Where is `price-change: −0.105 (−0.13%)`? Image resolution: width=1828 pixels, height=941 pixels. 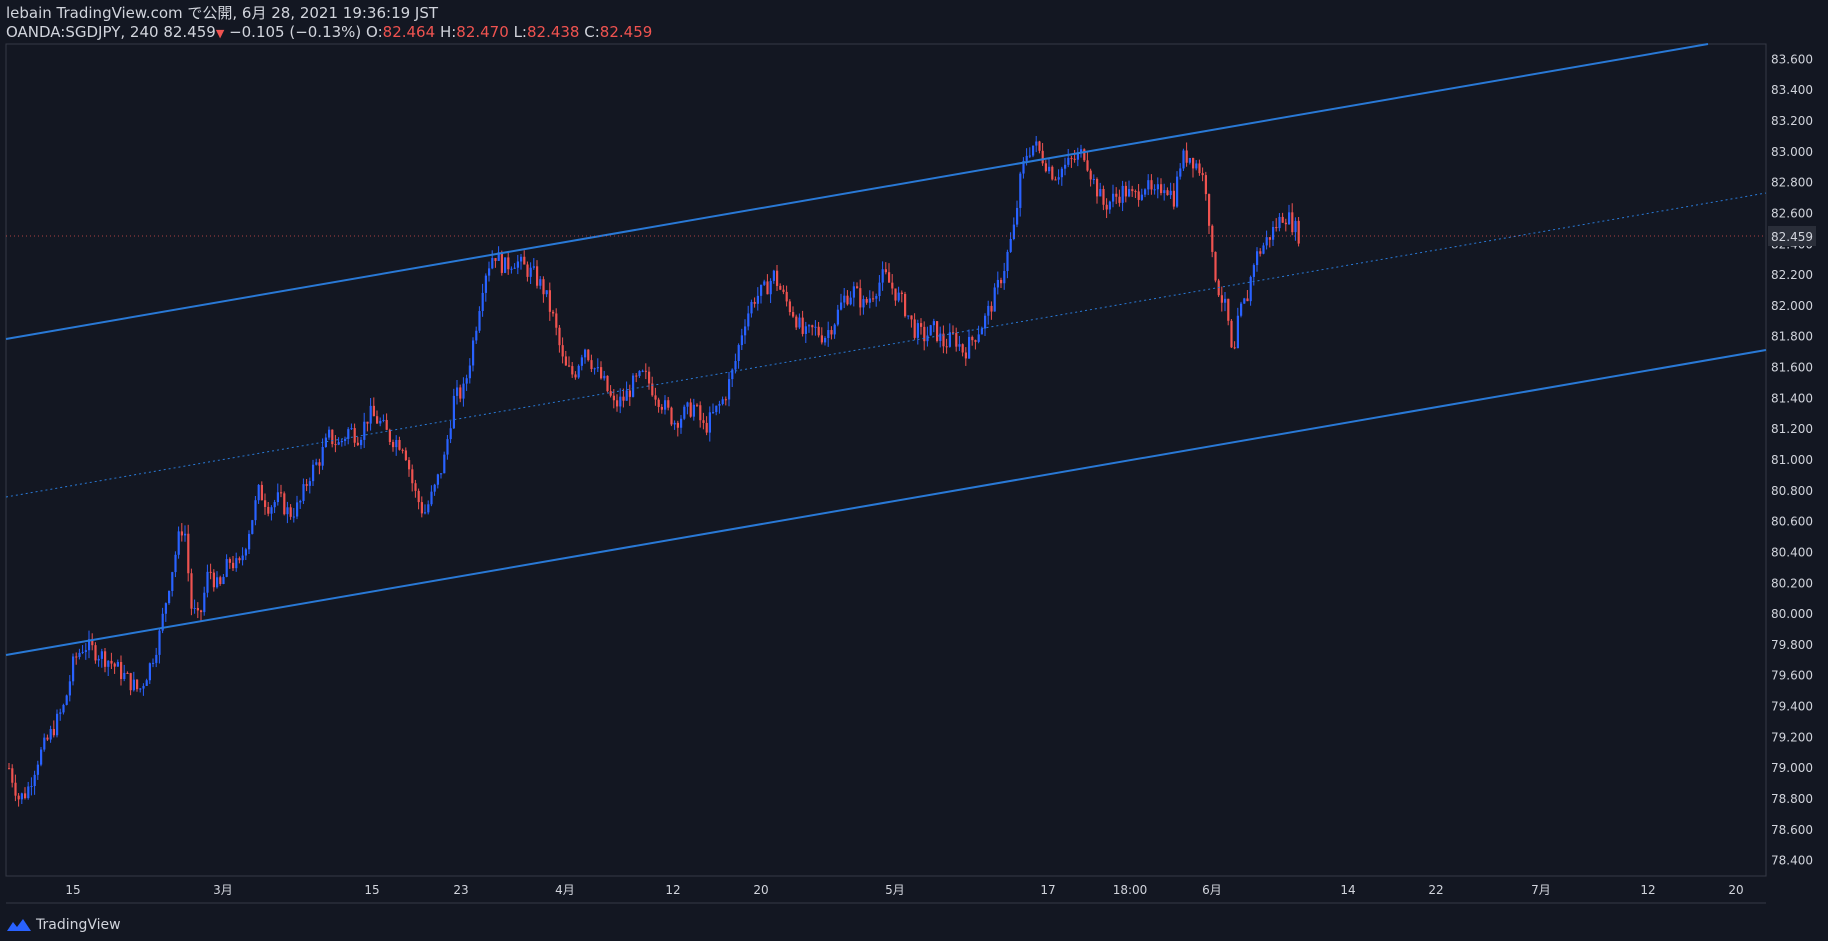 price-change: −0.105 (−0.13%) is located at coordinates (295, 32).